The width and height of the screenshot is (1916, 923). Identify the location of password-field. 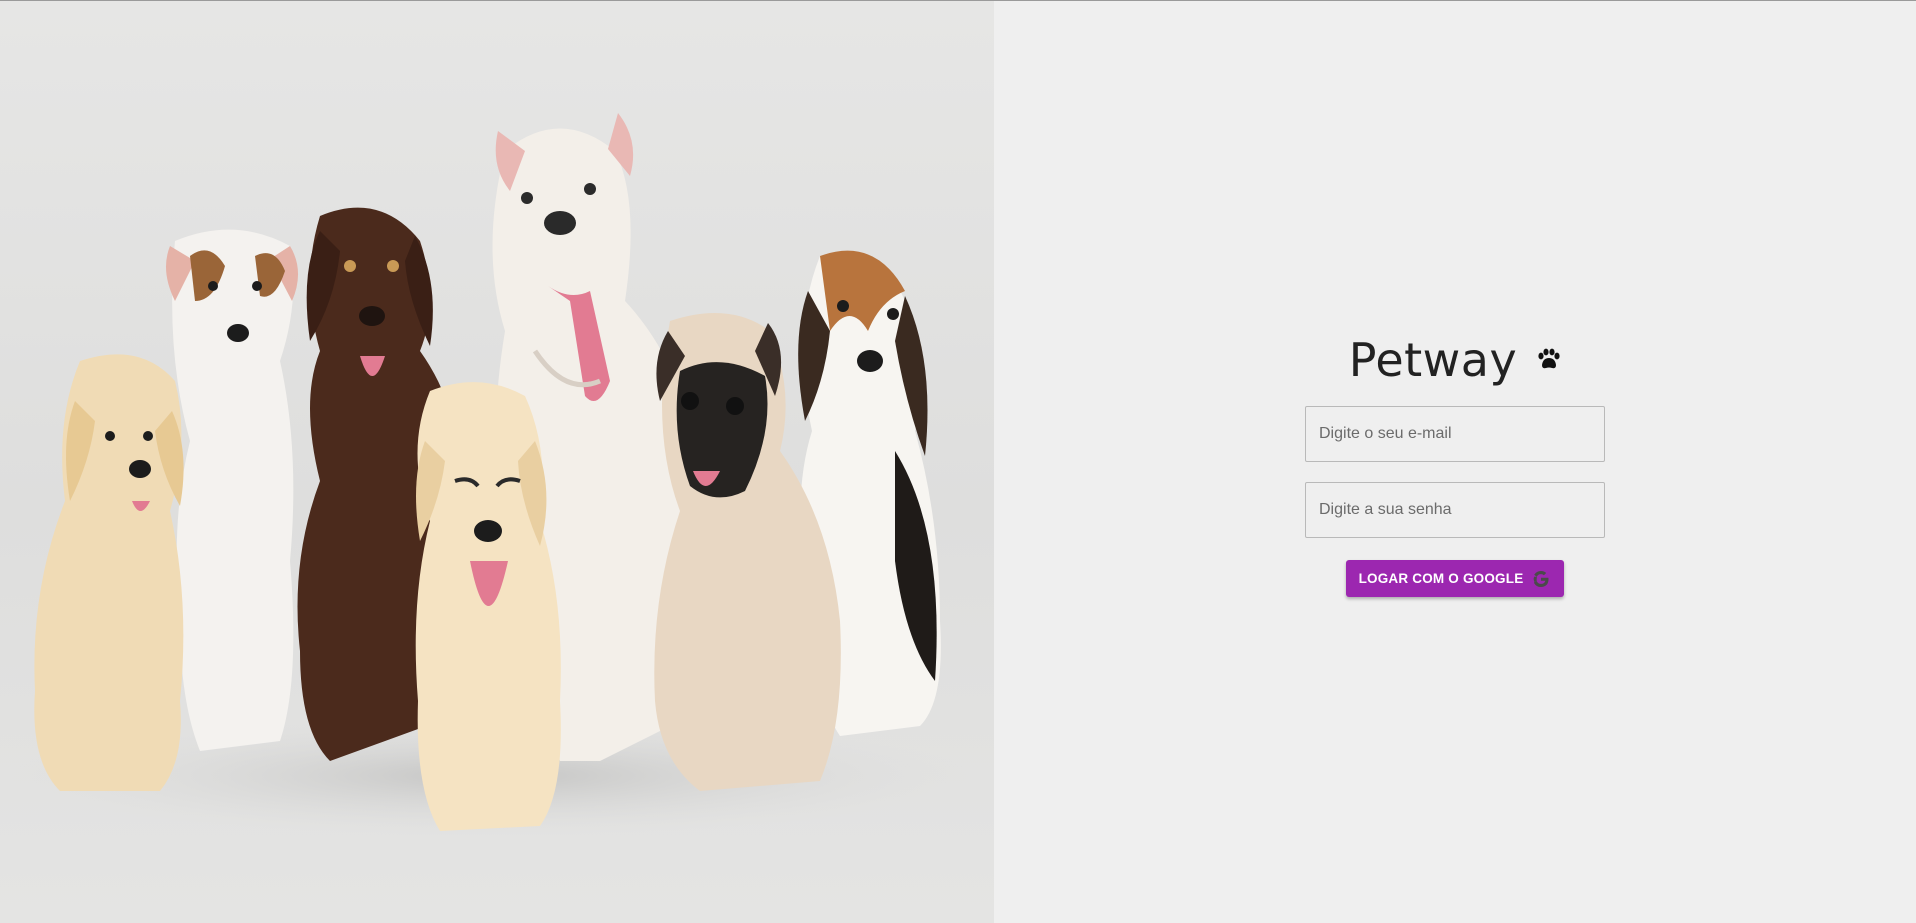
(1455, 510).